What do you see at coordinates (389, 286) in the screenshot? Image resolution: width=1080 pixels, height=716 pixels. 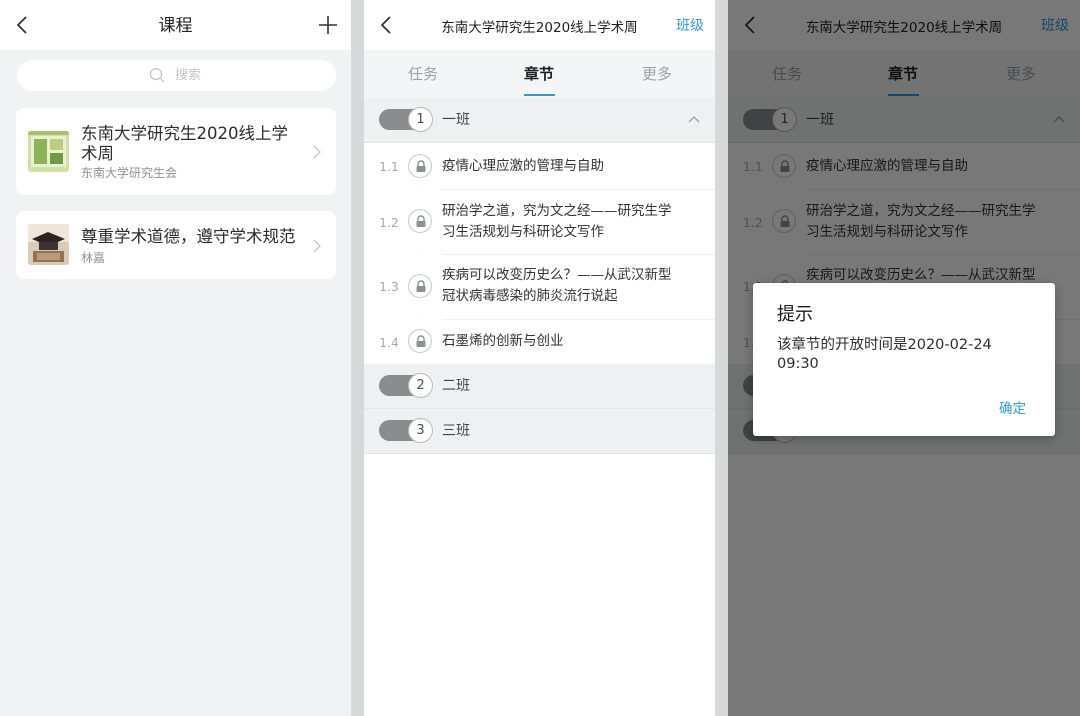 I see `chapter-number: 1.3` at bounding box center [389, 286].